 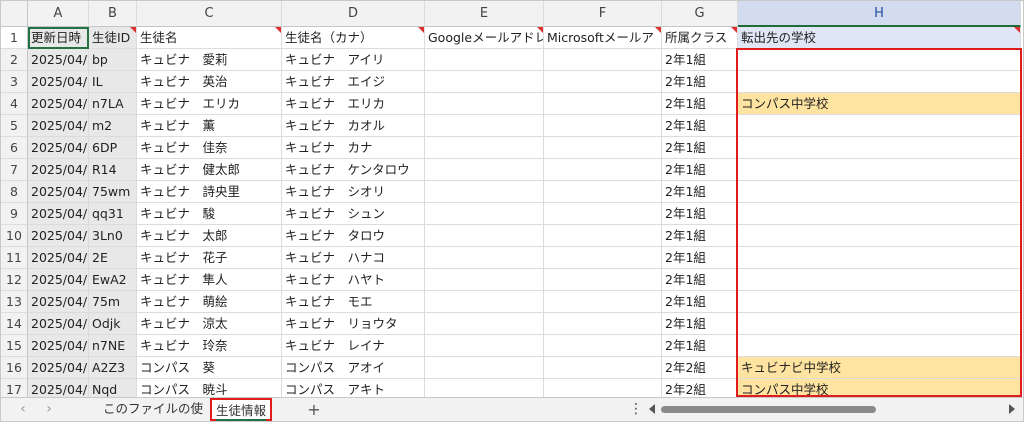 What do you see at coordinates (353, 236) in the screenshot?
I see `cell-d: キュビナ タロウ` at bounding box center [353, 236].